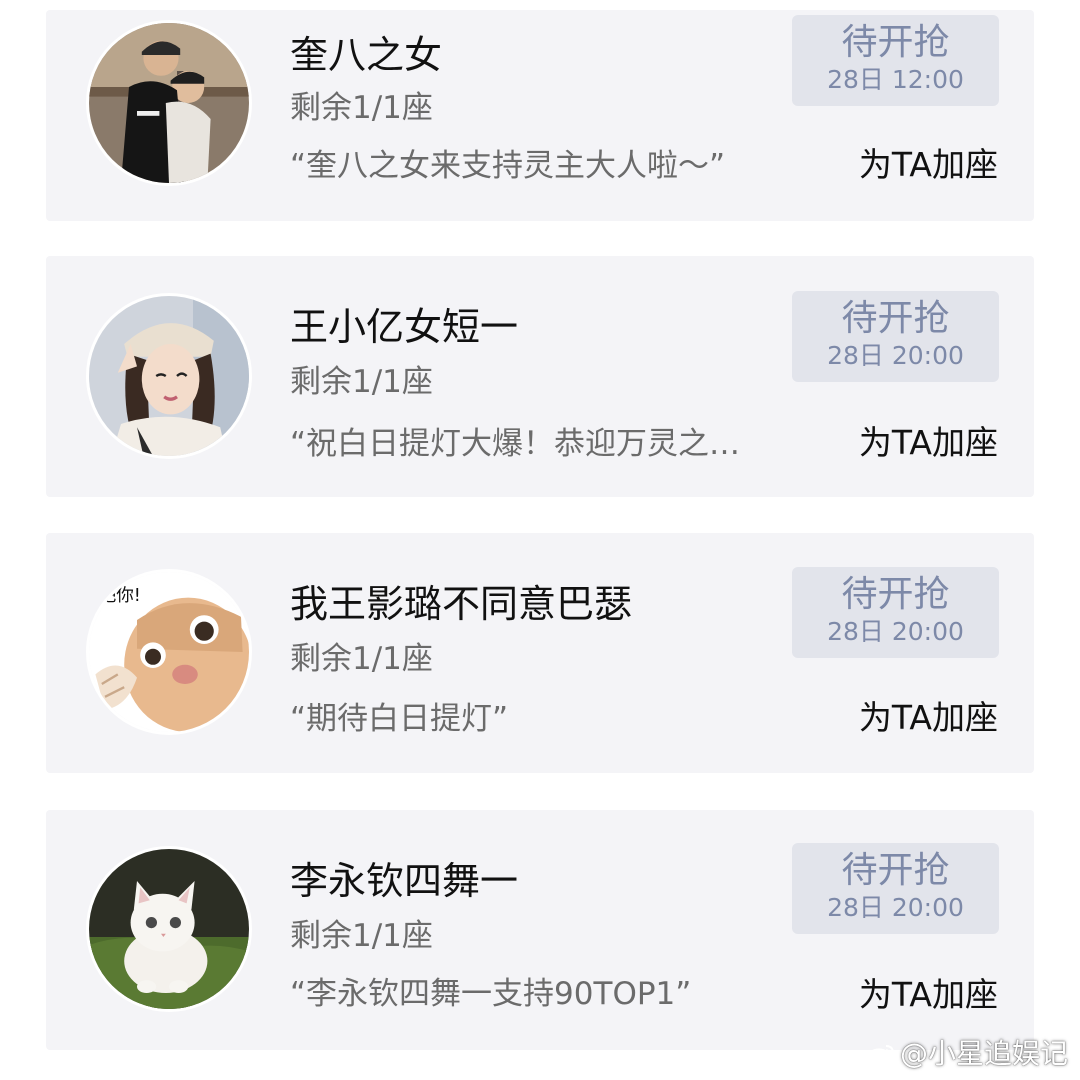  Describe the element at coordinates (508, 166) in the screenshot. I see `support-message: “奎八之女来支持灵主大人啦～”` at that location.